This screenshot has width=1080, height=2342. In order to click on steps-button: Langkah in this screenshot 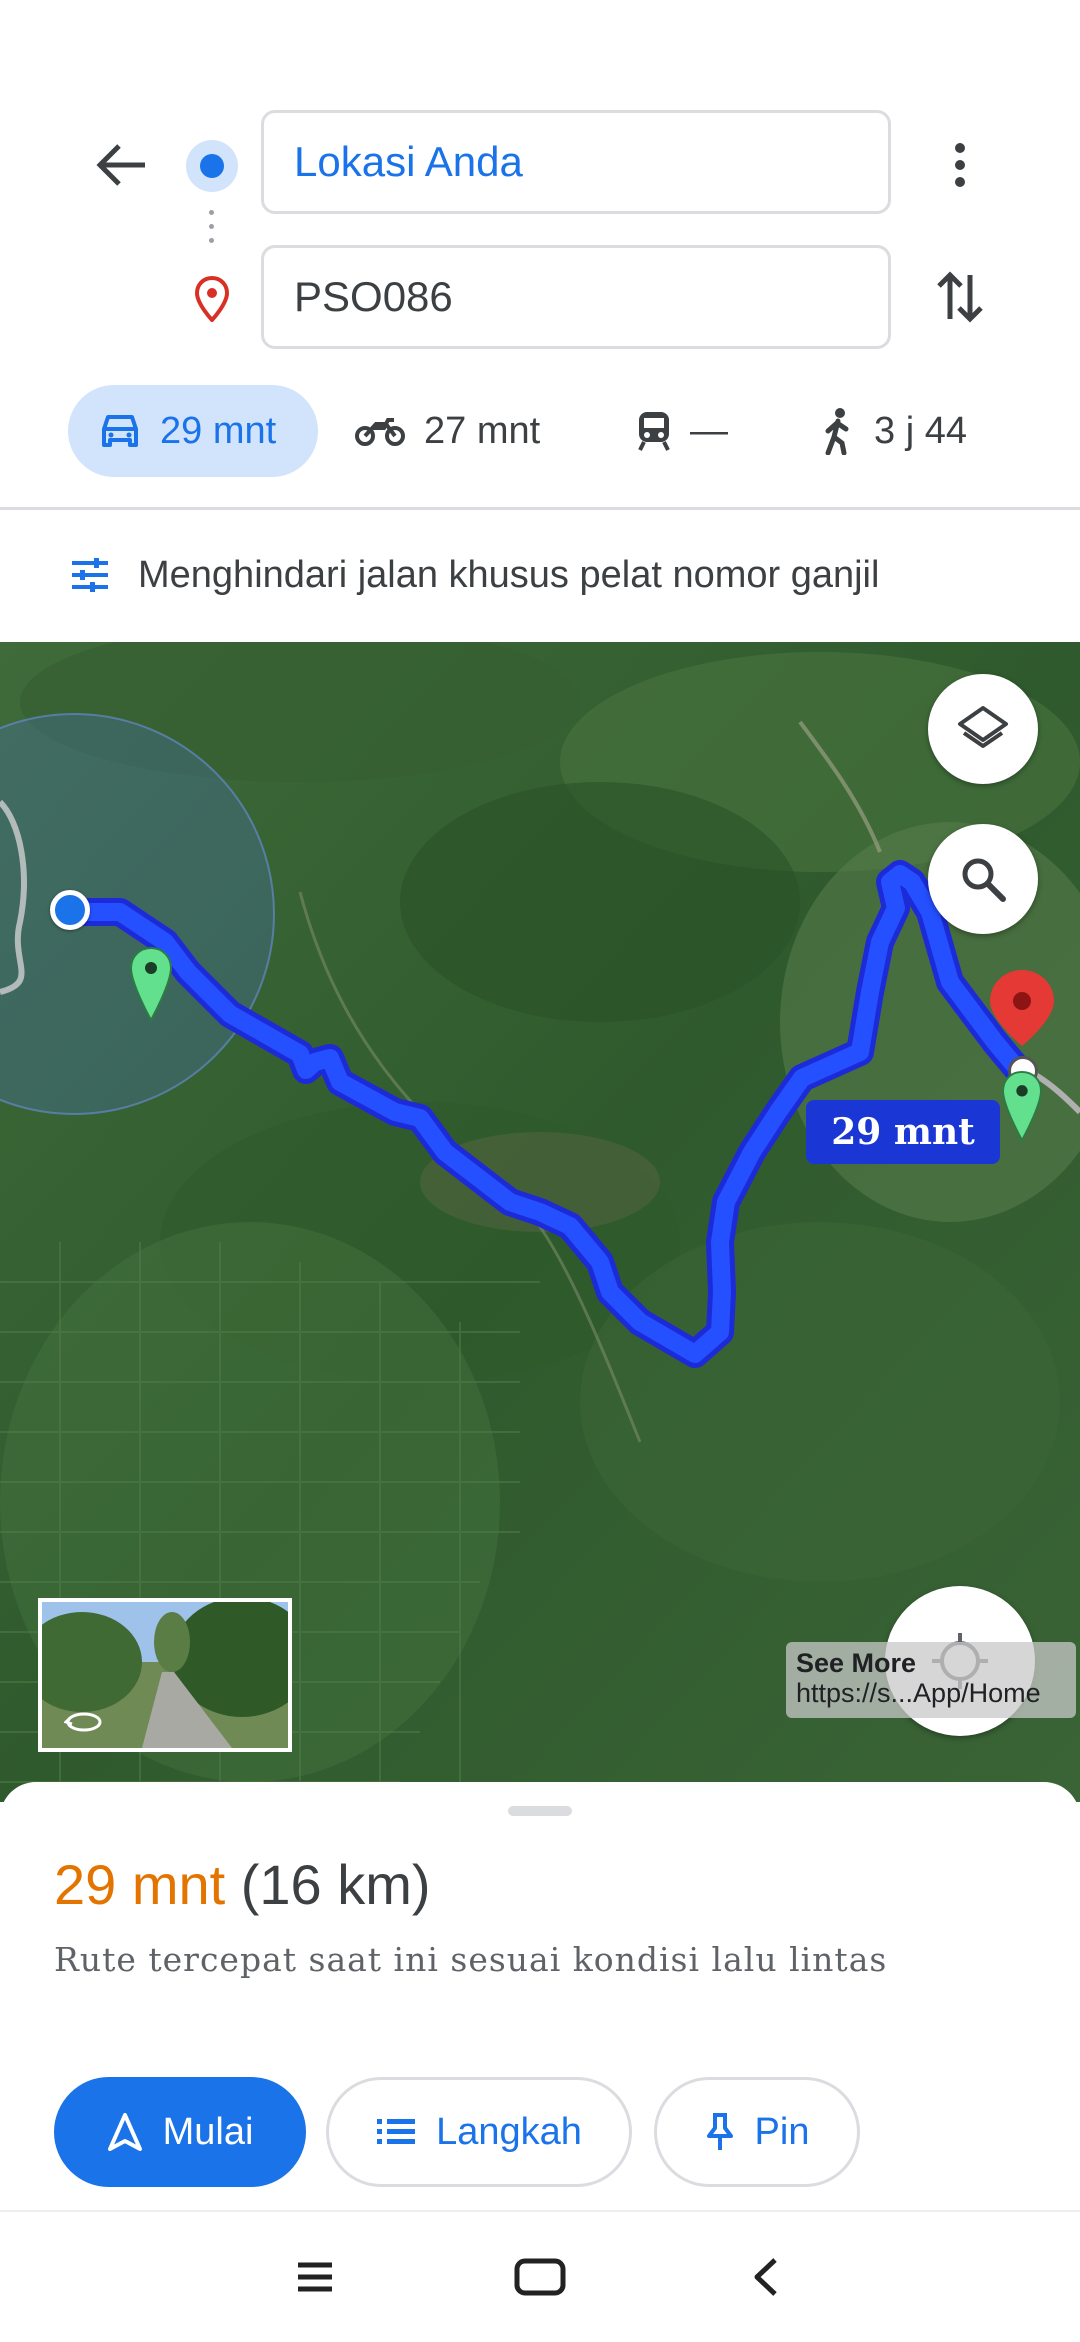, I will do `click(479, 2132)`.